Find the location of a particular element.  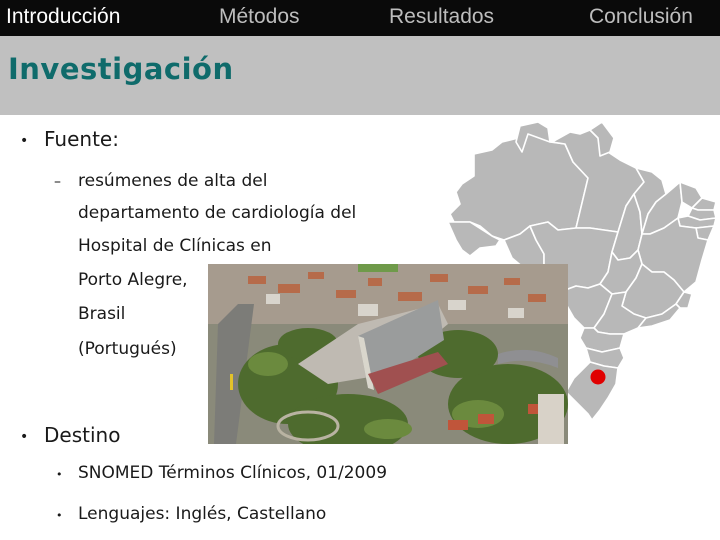

state-rio-grande-do-sul is located at coordinates (592, 391).